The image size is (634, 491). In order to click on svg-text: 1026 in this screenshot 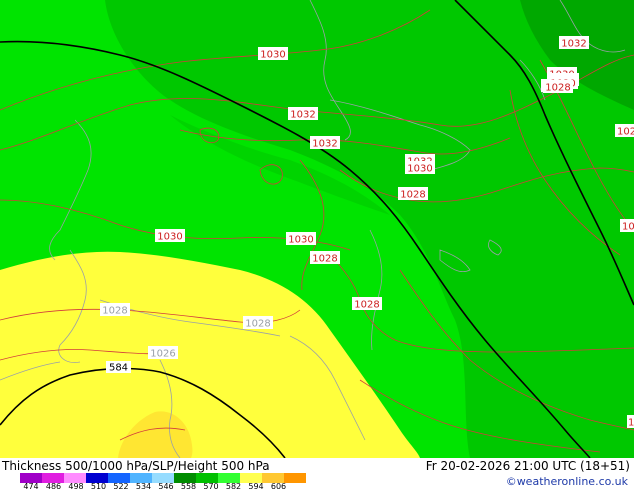, I will do `click(162, 354)`.